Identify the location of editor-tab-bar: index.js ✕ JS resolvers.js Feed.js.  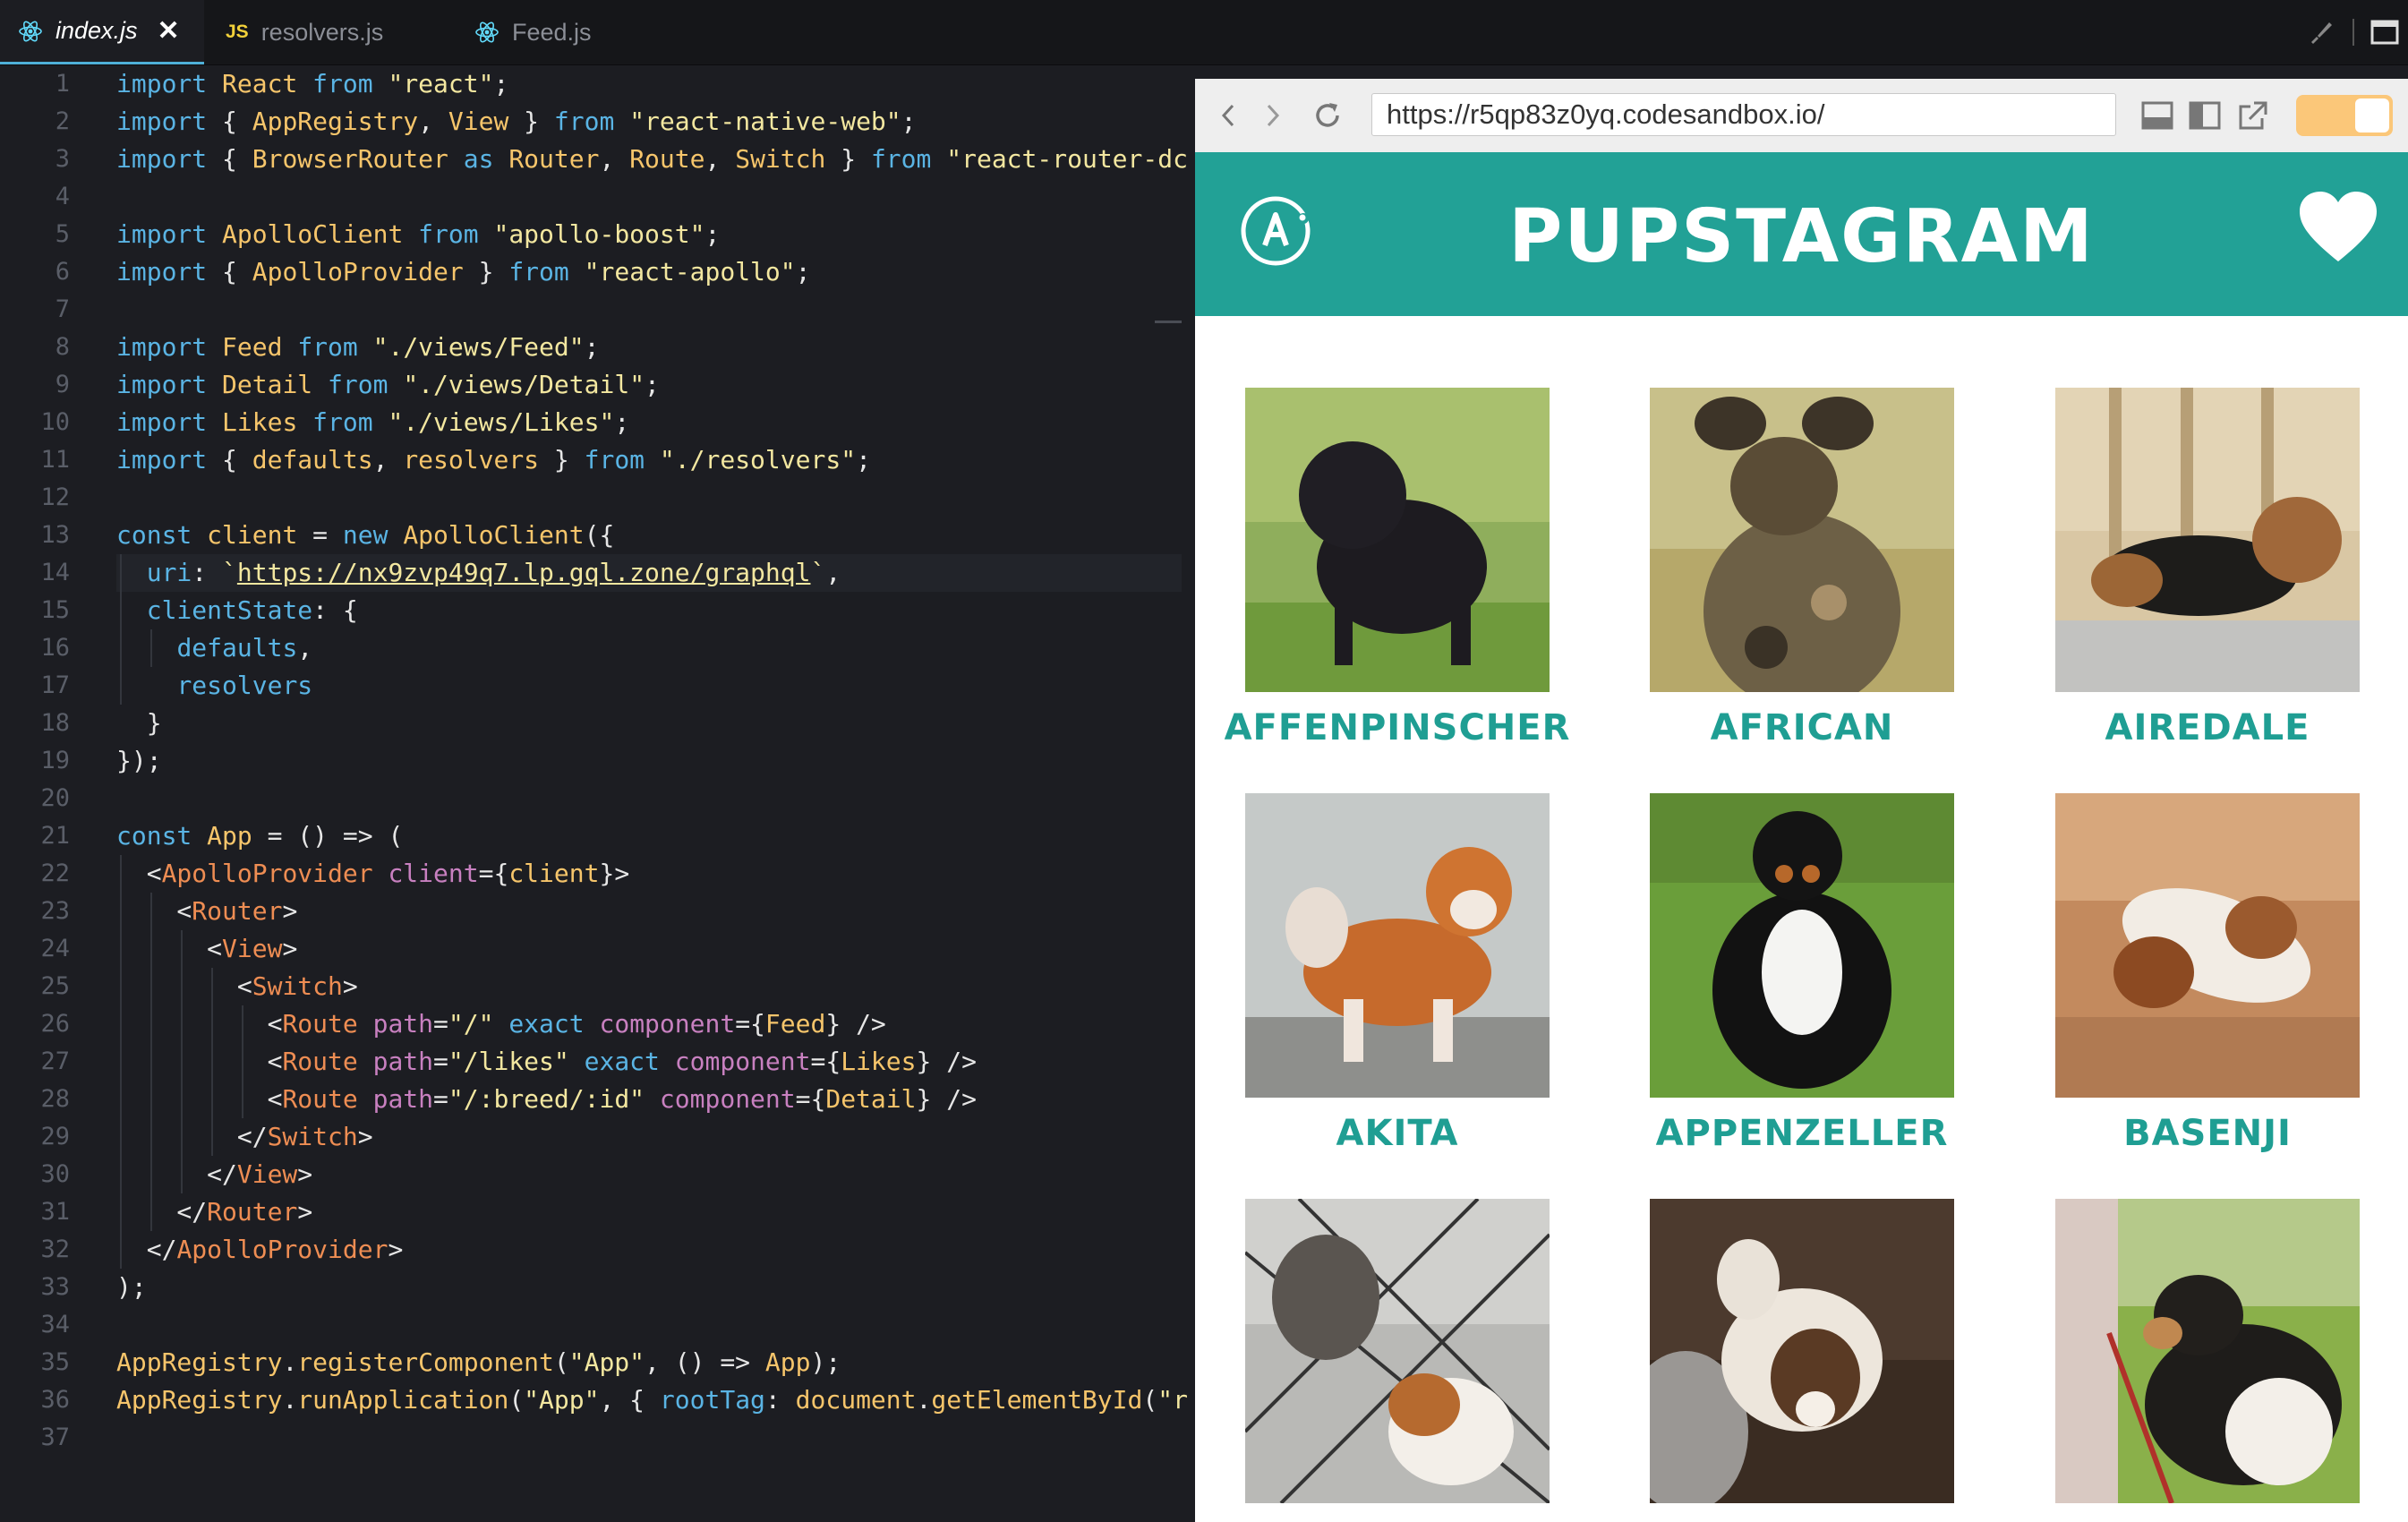
(1204, 32).